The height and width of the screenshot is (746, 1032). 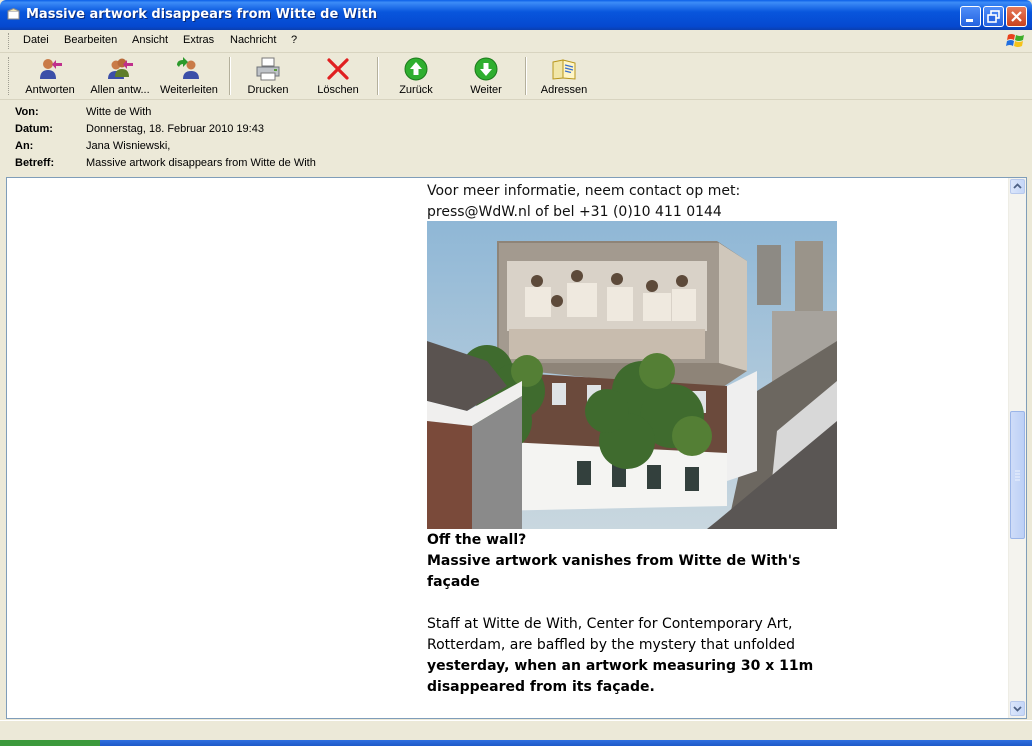 What do you see at coordinates (294, 40) in the screenshot?
I see `menu-help: ?` at bounding box center [294, 40].